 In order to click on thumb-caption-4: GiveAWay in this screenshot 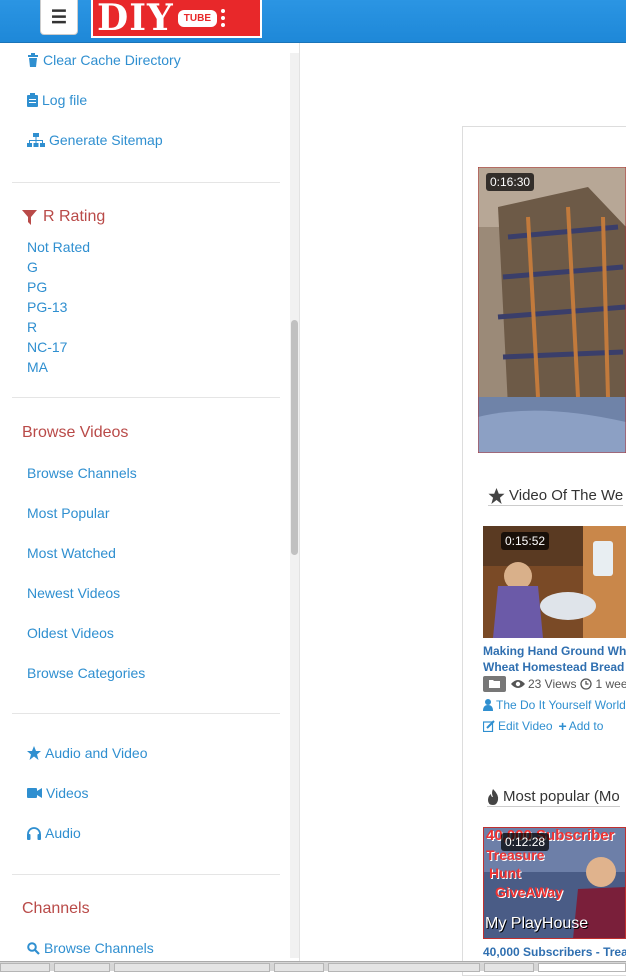, I will do `click(529, 892)`.